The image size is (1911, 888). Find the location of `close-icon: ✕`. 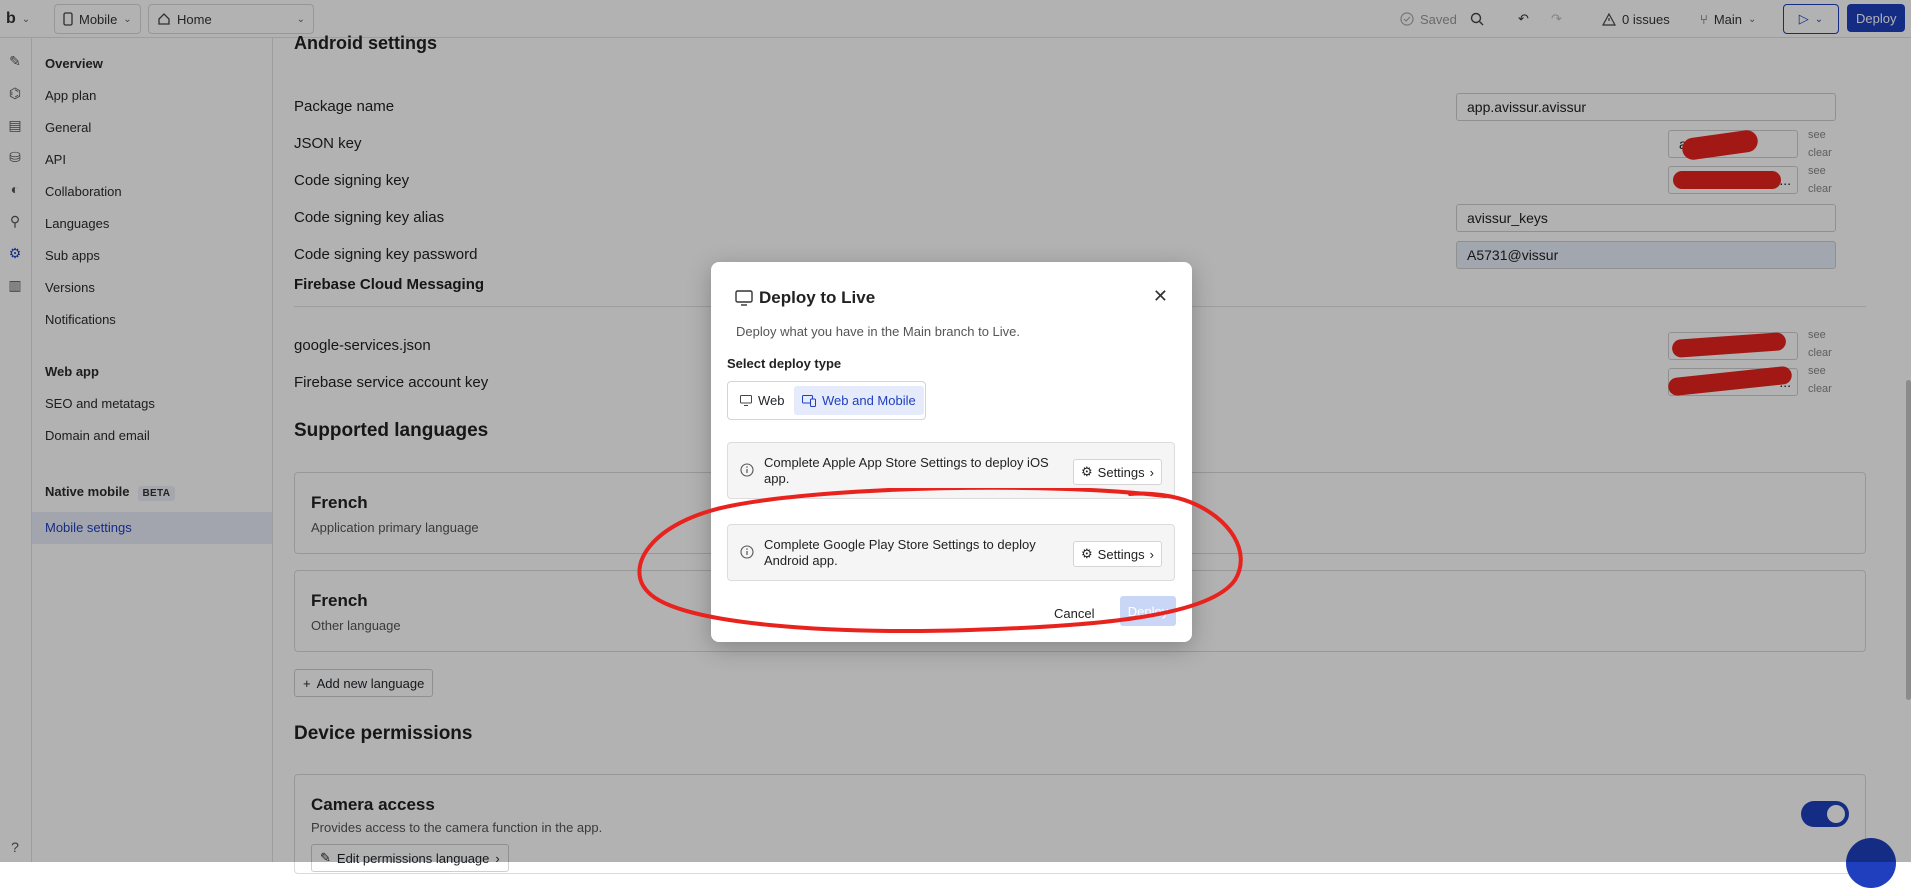

close-icon: ✕ is located at coordinates (1160, 296).